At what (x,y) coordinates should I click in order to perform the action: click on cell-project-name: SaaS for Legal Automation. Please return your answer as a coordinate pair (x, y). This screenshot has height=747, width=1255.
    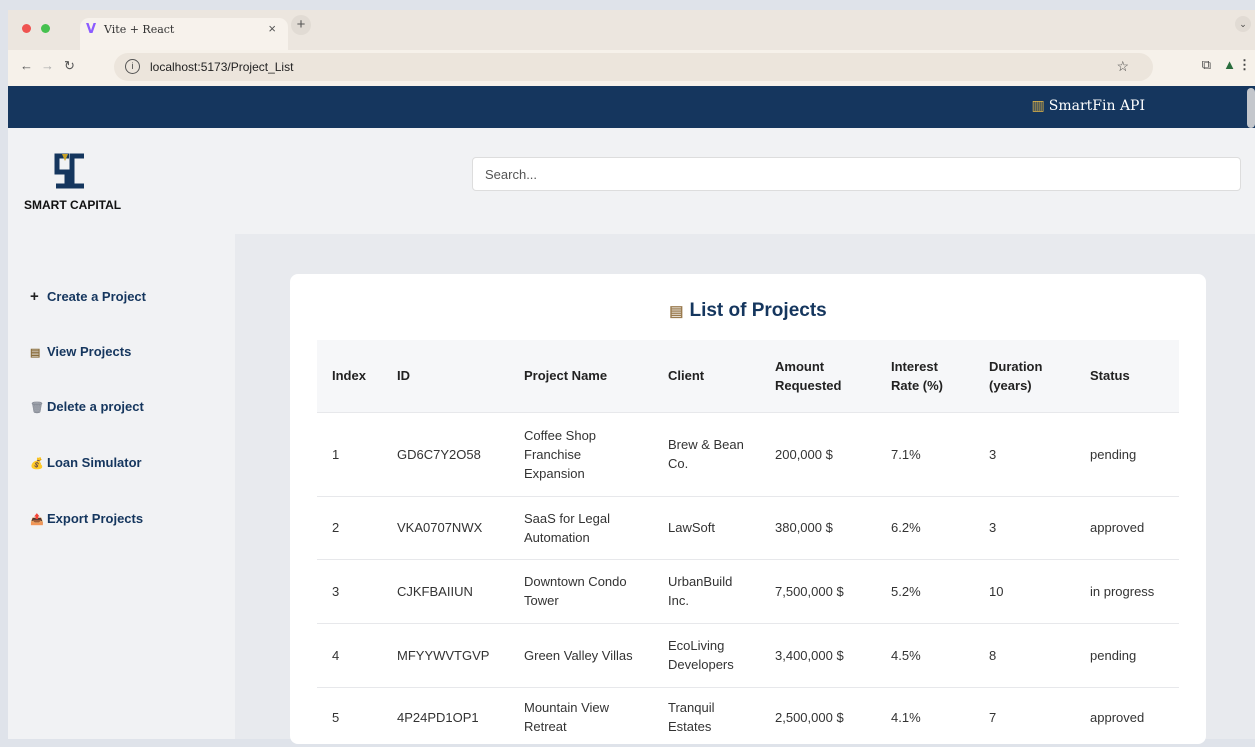
    Looking at the image, I should click on (581, 527).